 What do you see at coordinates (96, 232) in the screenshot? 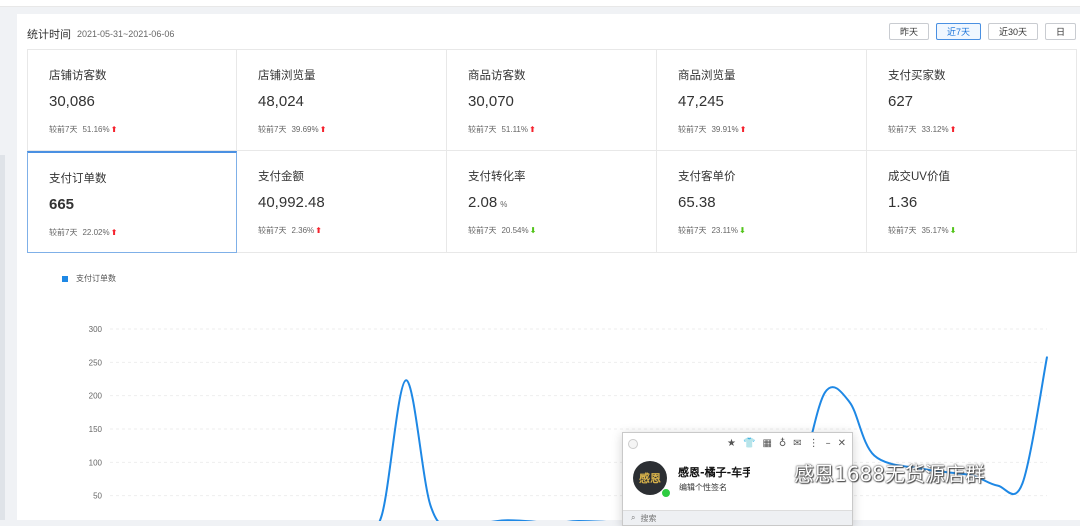
I see `compare-percent: 22.02%` at bounding box center [96, 232].